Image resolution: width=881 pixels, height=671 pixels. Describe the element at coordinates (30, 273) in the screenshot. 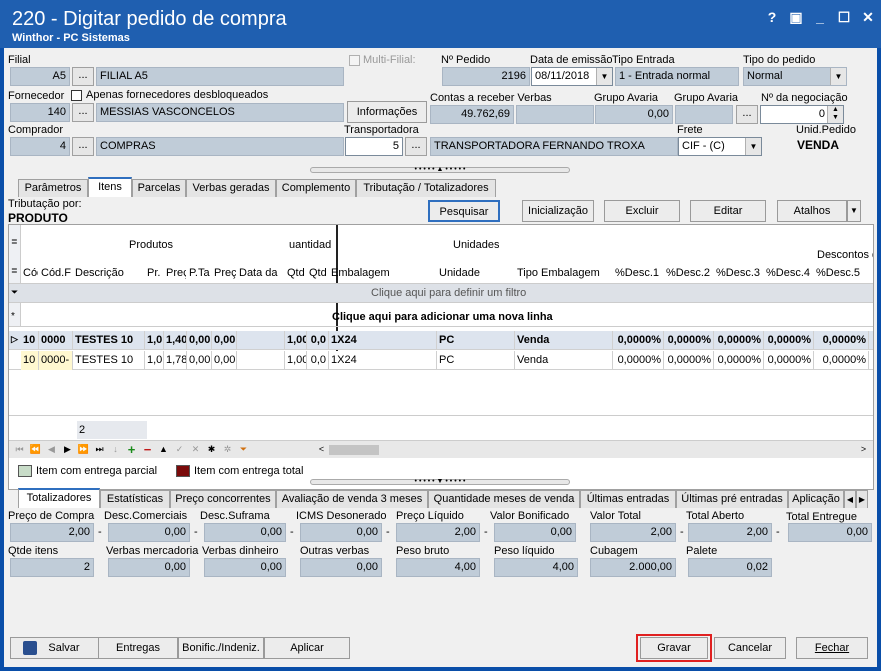

I see `column-header: Cód` at that location.